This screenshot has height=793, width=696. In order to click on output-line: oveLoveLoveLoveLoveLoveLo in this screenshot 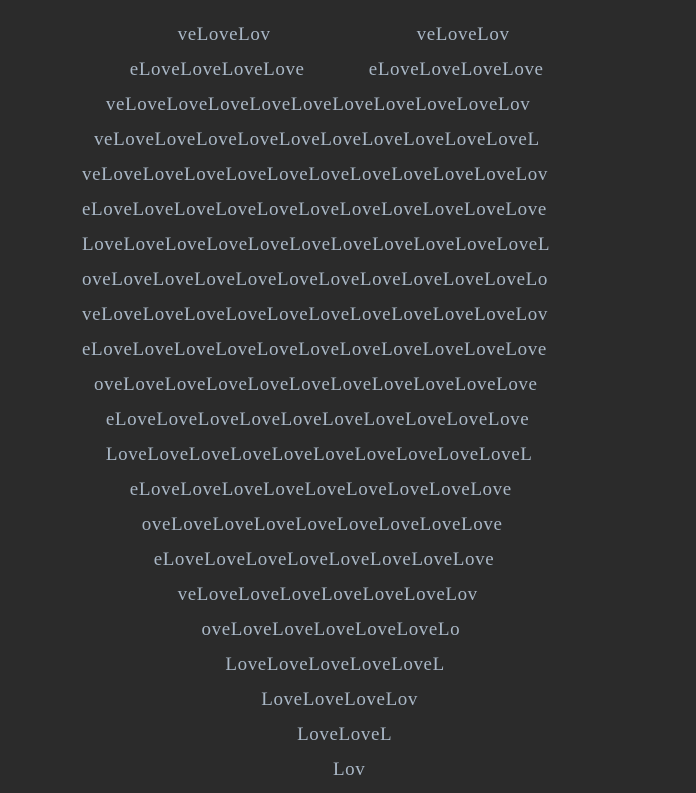, I will do `click(348, 629)`.